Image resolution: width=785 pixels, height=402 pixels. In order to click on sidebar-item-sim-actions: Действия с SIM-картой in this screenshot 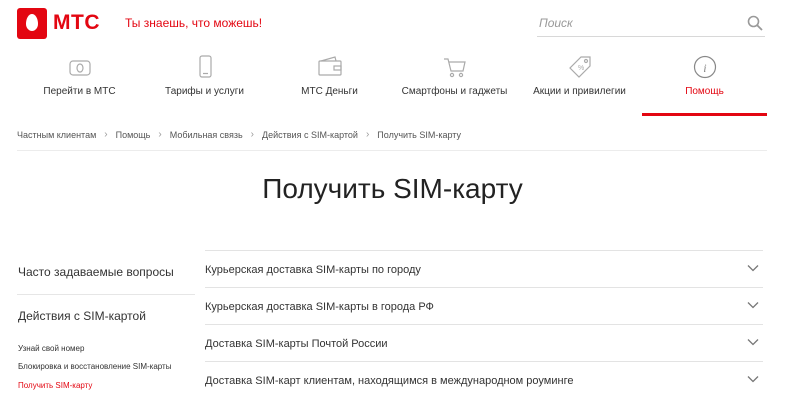, I will do `click(82, 316)`.